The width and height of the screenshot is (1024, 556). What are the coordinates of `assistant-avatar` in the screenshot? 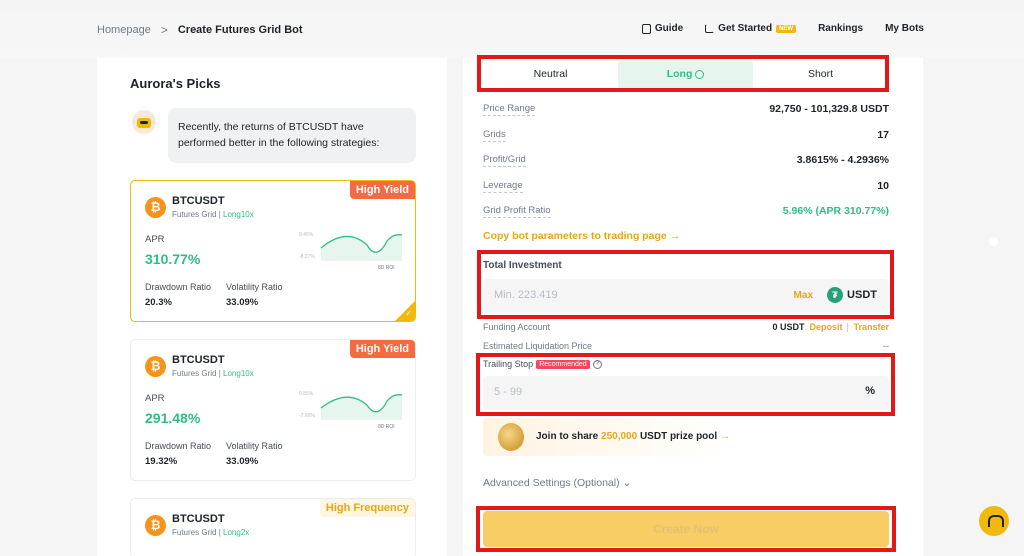 It's located at (144, 122).